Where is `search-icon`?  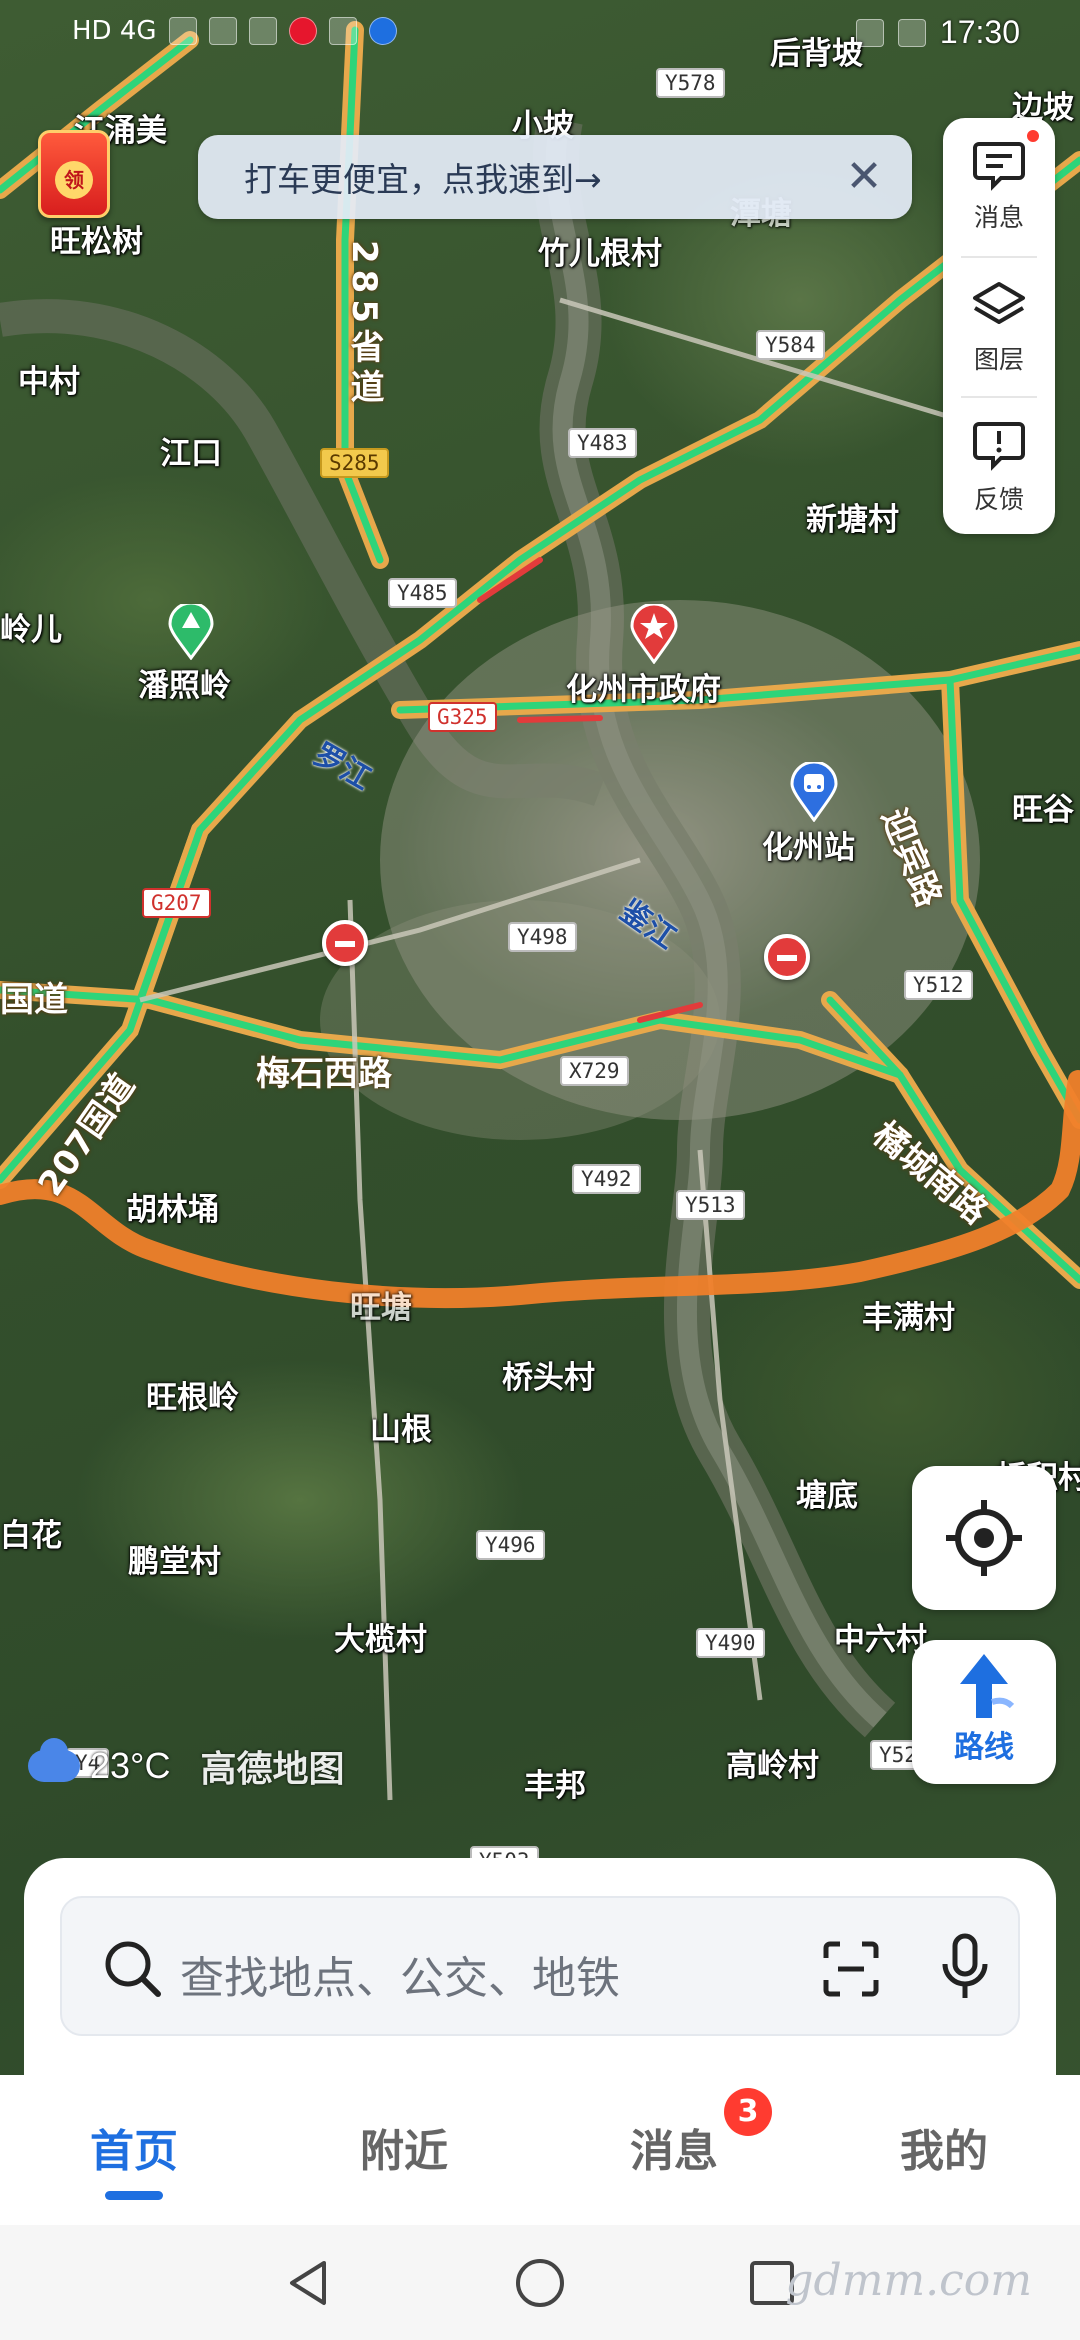 search-icon is located at coordinates (133, 1969).